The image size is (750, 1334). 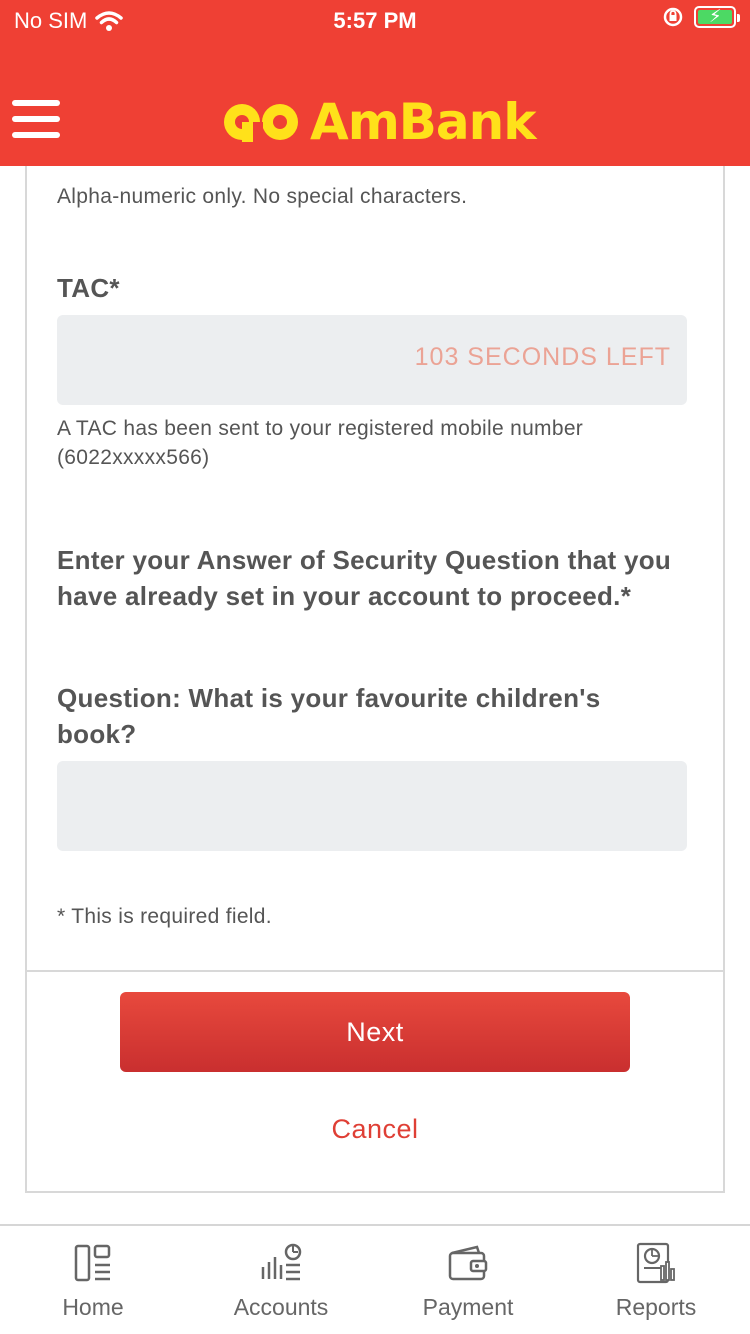 What do you see at coordinates (281, 1262) in the screenshot?
I see `accounts-icon` at bounding box center [281, 1262].